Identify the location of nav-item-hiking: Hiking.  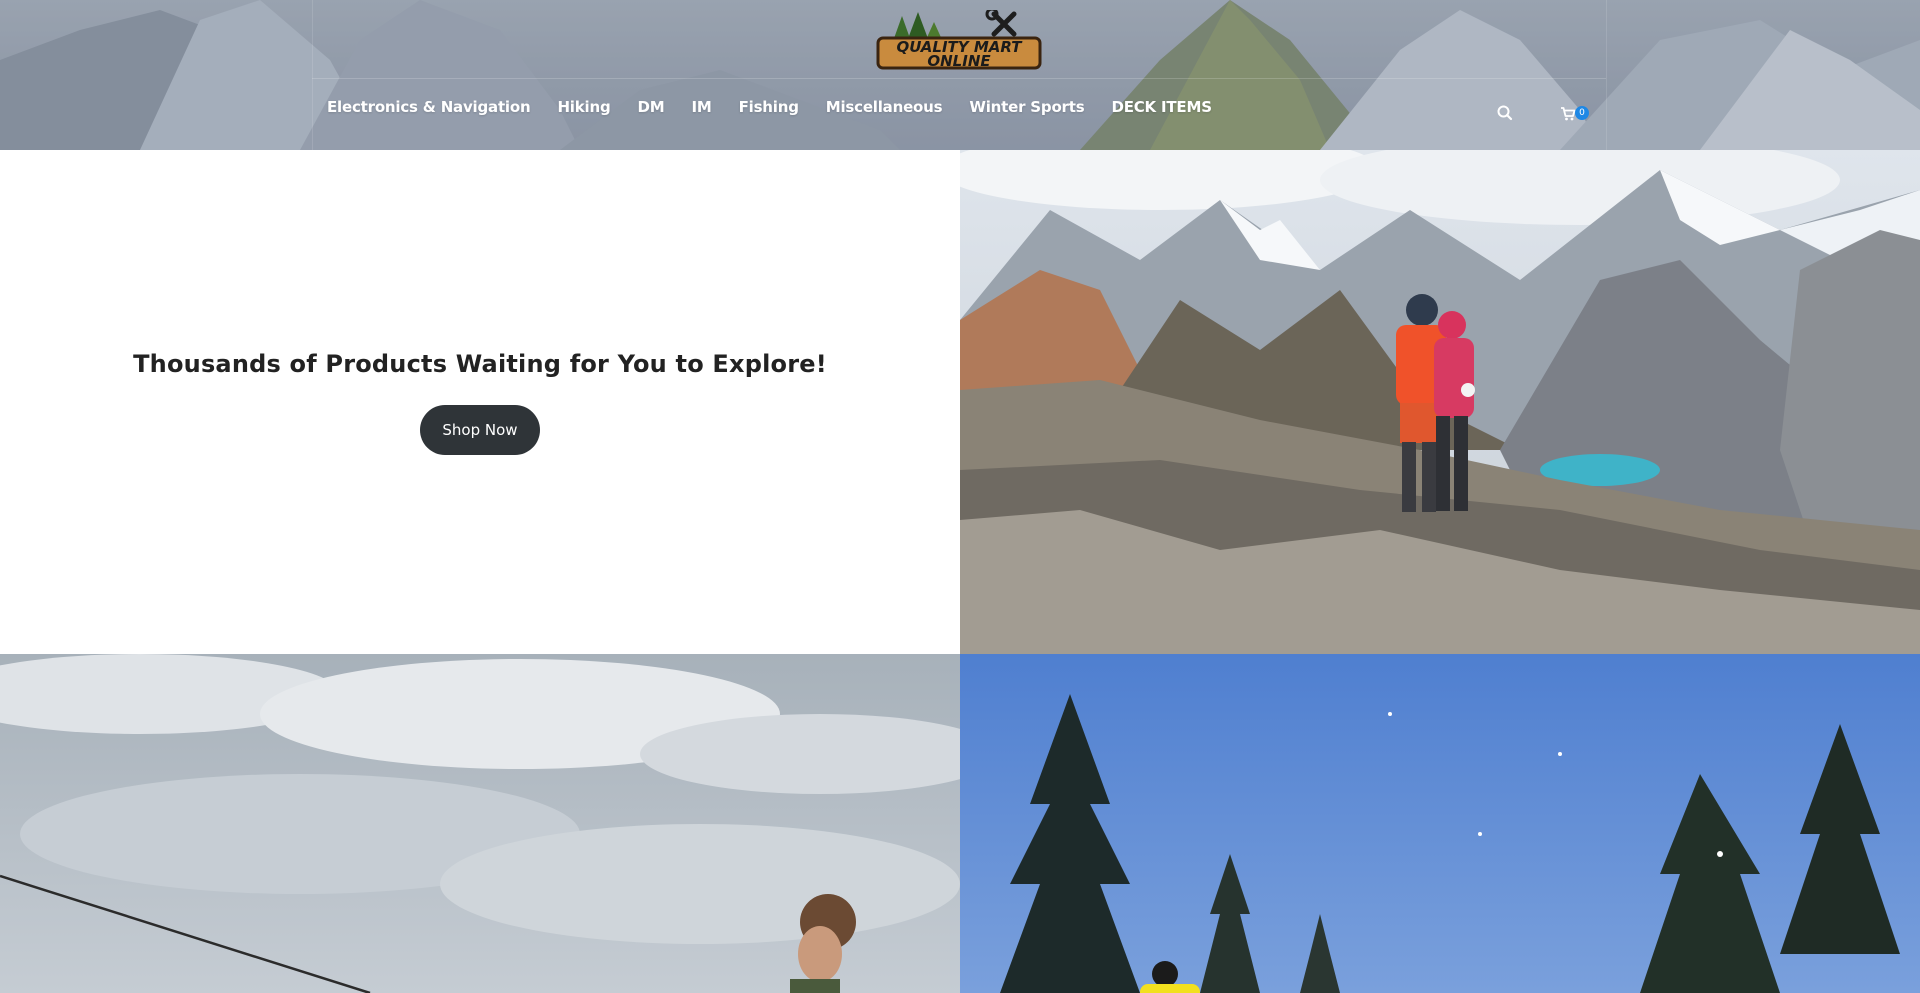
(583, 107).